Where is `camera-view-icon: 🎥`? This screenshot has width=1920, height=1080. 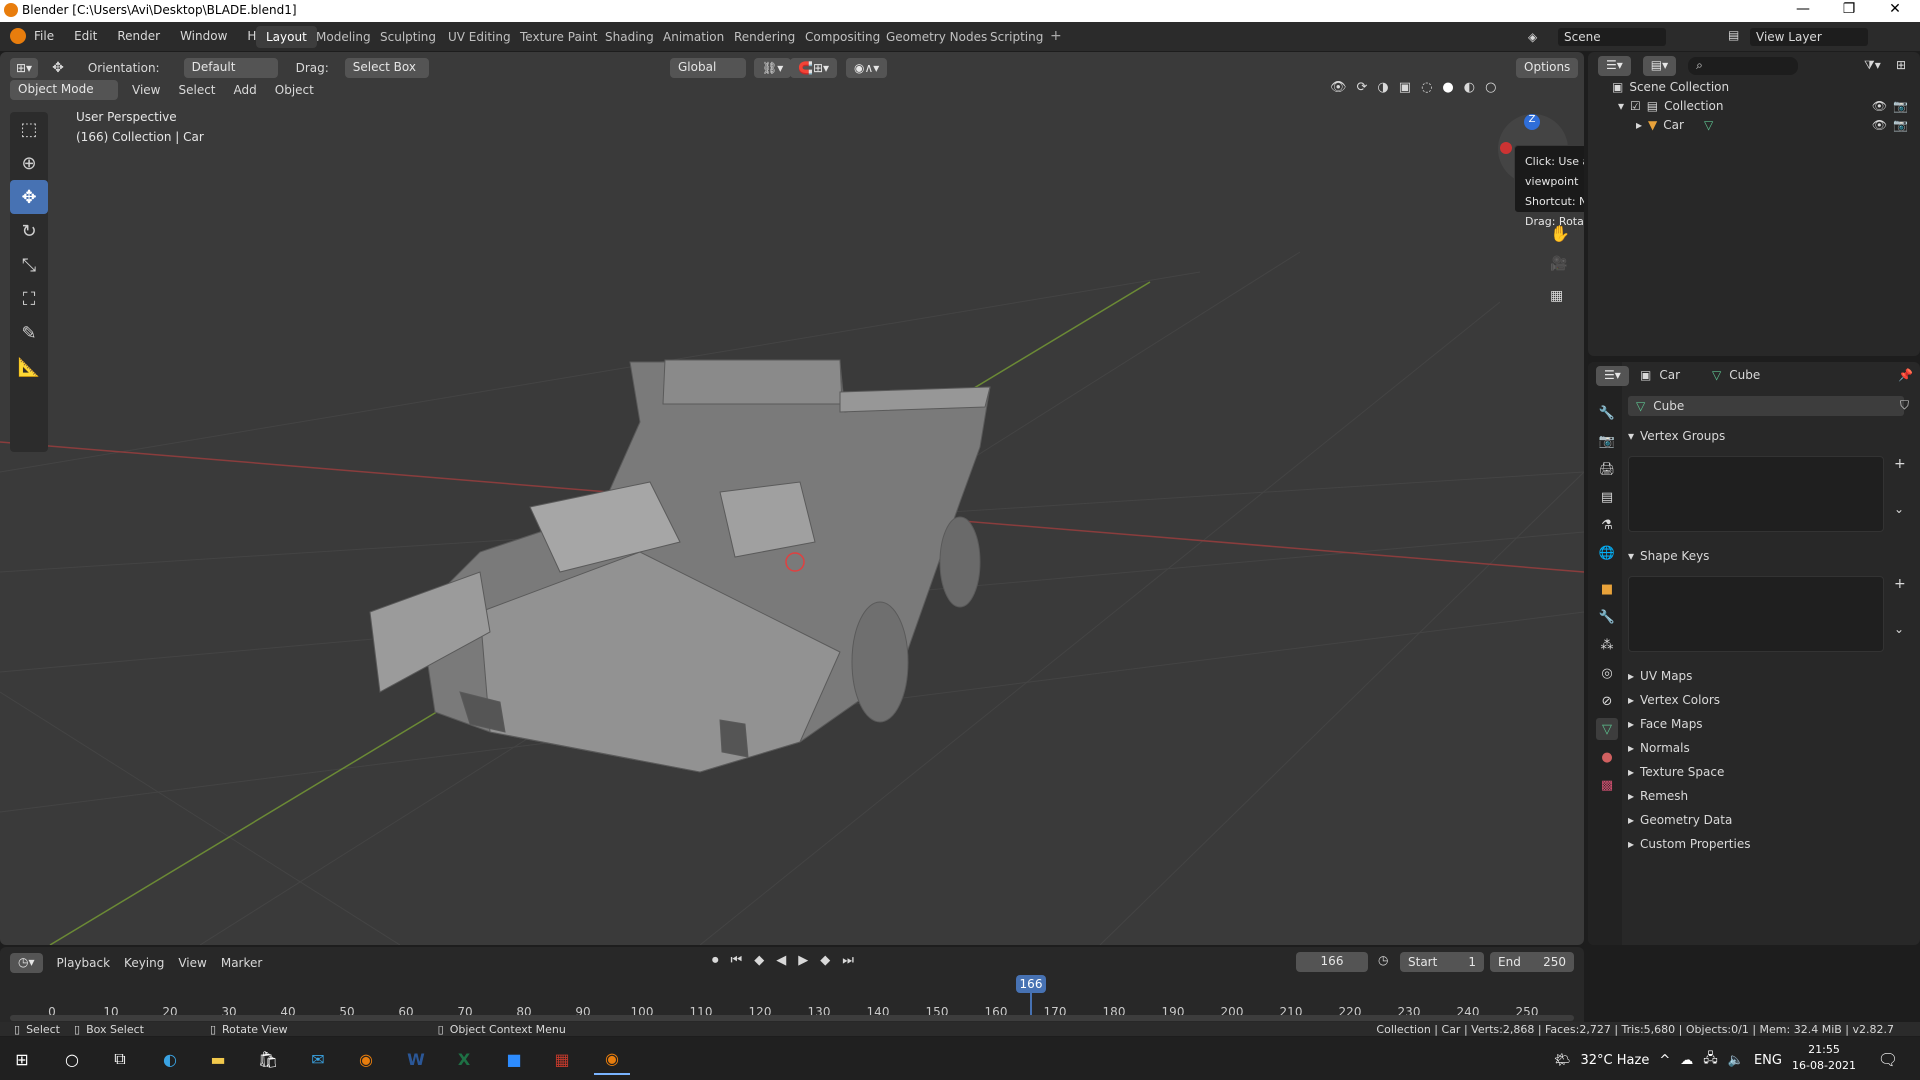
camera-view-icon: 🎥 is located at coordinates (1558, 264).